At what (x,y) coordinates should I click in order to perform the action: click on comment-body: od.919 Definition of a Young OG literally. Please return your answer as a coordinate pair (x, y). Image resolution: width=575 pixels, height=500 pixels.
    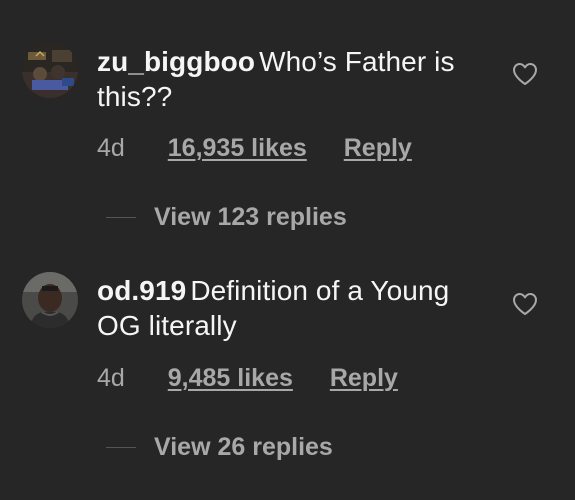
    Looking at the image, I should click on (297, 308).